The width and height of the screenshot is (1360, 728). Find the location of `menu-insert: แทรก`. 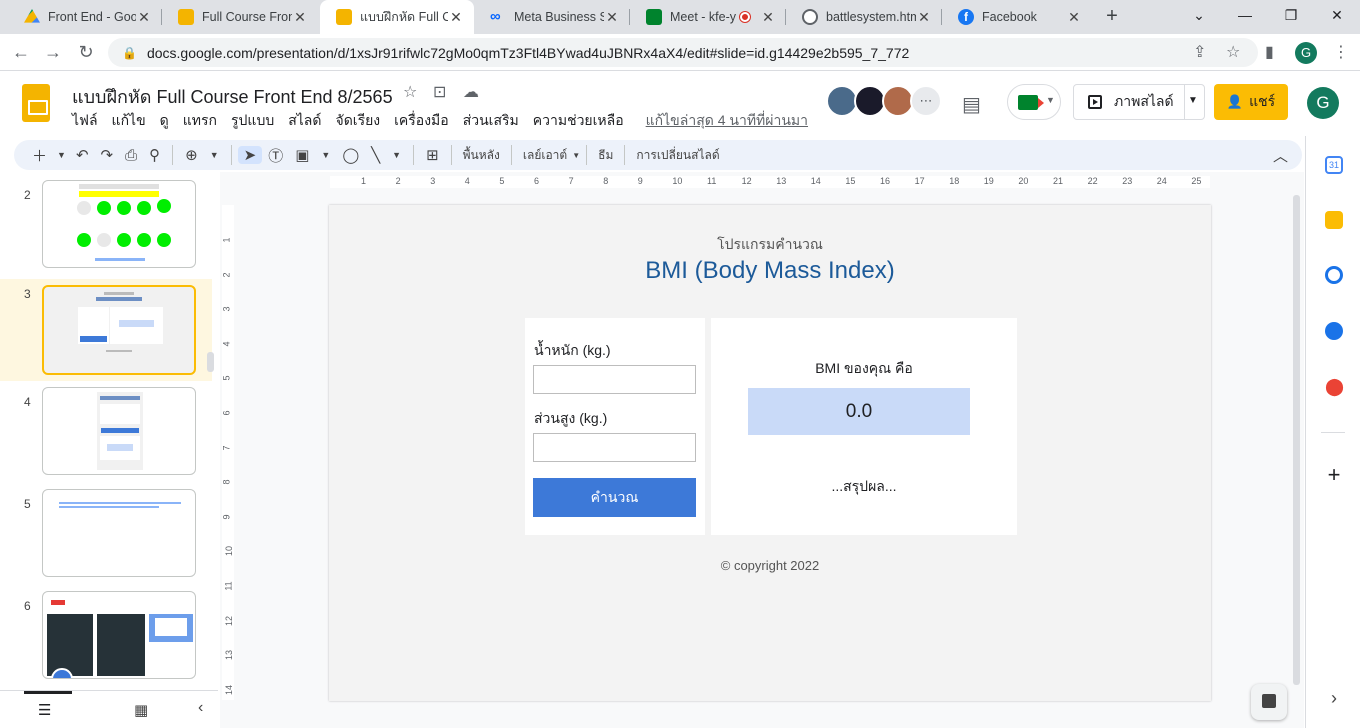

menu-insert: แทรก is located at coordinates (200, 121).